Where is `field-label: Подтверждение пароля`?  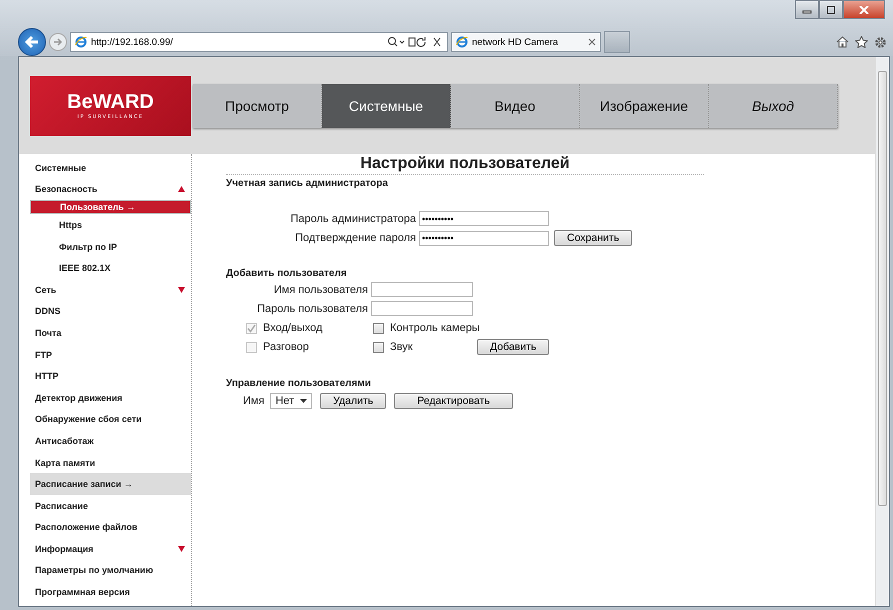
field-label: Подтверждение пароля is located at coordinates (355, 238).